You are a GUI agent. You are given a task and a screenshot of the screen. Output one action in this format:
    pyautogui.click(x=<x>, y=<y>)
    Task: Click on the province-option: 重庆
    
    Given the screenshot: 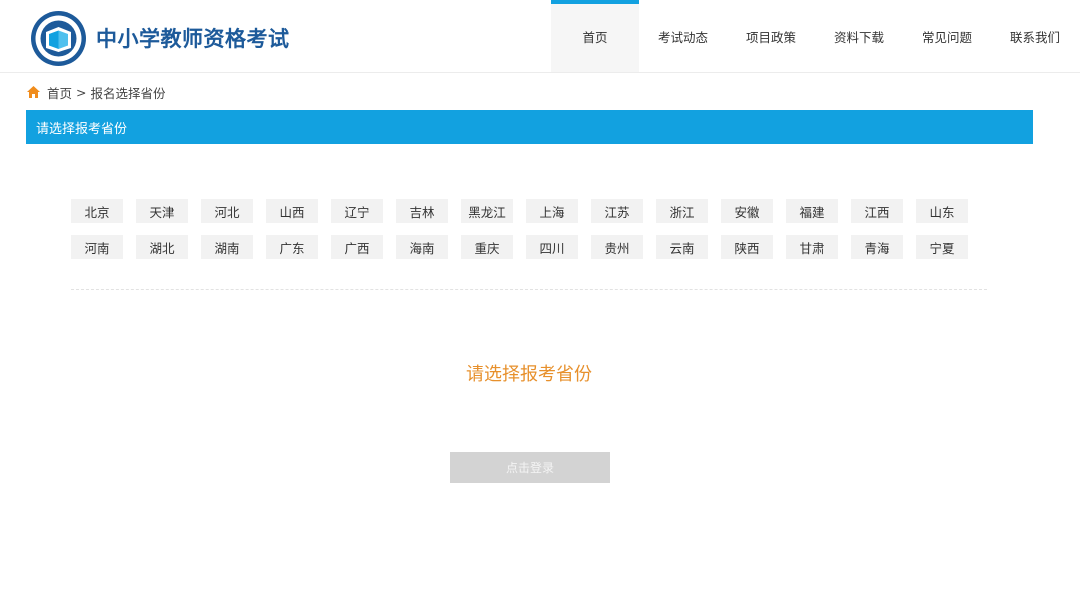 What is the action you would take?
    pyautogui.click(x=487, y=247)
    